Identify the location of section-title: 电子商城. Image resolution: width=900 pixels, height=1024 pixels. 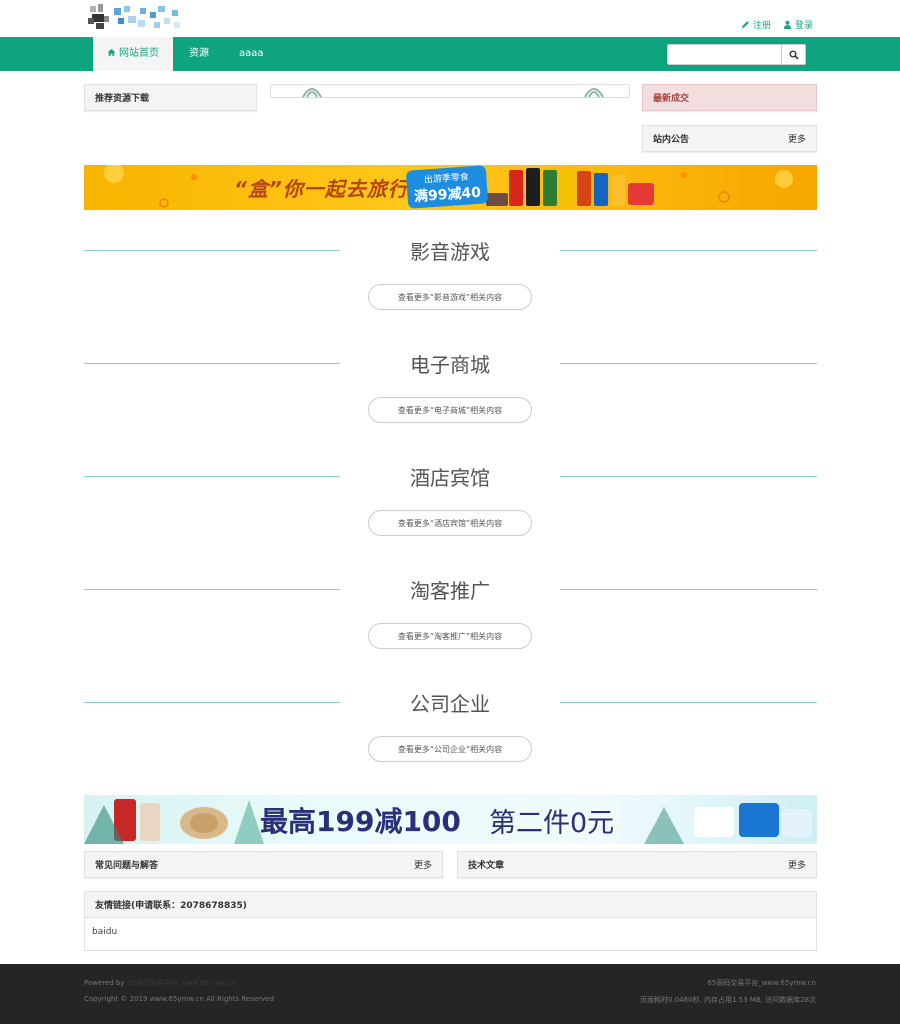
(450, 365).